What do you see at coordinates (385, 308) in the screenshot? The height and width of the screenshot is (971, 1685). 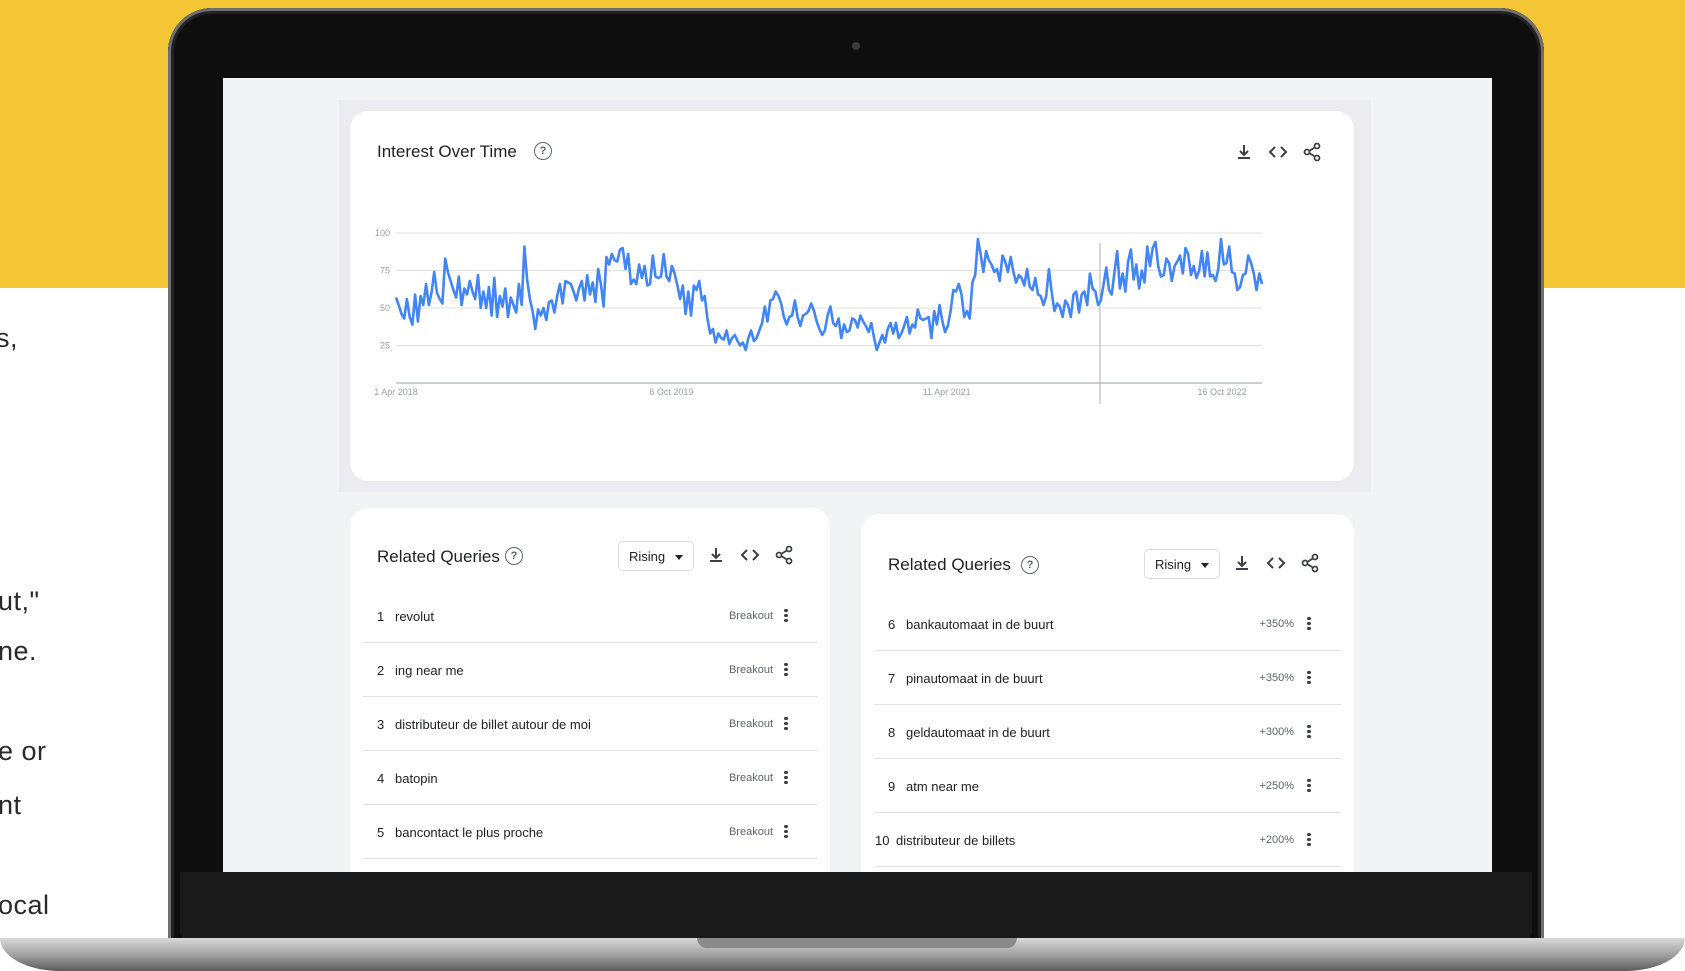 I see `y-tick-label: 50` at bounding box center [385, 308].